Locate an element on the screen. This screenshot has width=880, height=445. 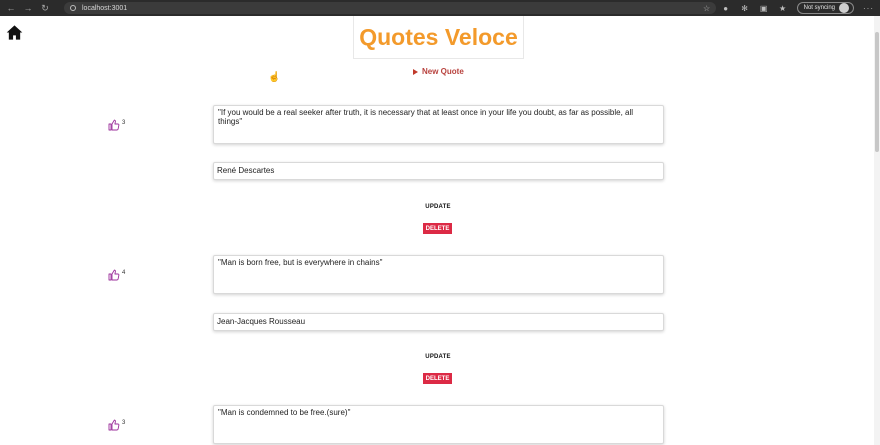
hand-cursor-icon: ☝ is located at coordinates (274, 77).